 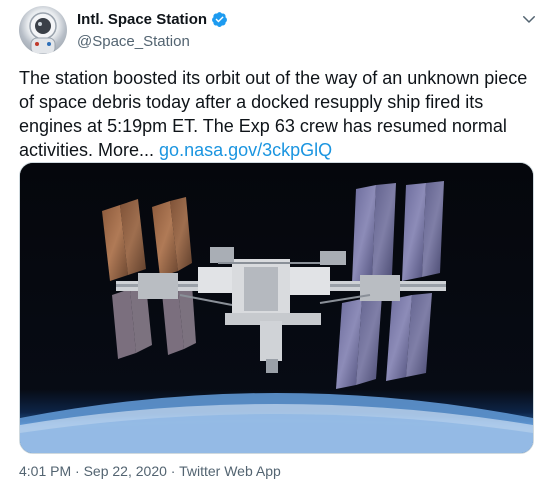 I want to click on tweet-time: 4:01 PM, so click(x=45, y=471).